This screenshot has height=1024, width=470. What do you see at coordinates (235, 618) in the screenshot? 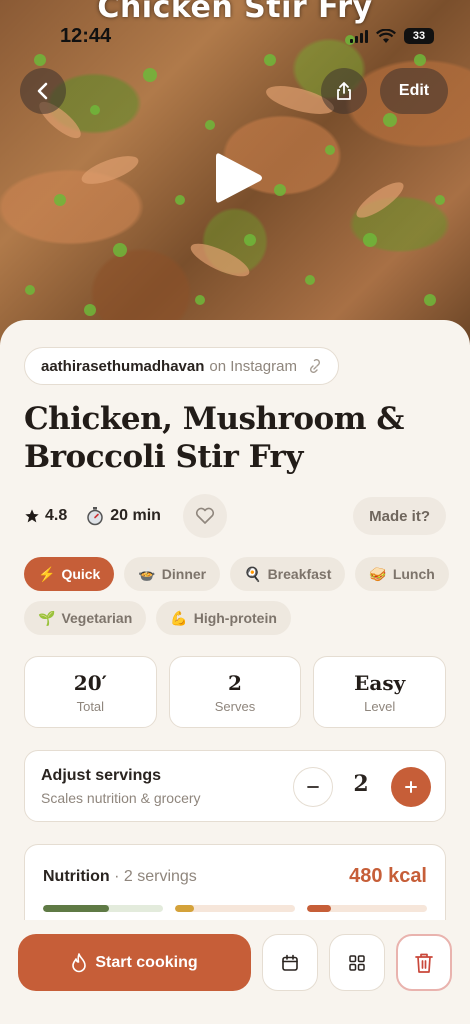
I see `tag-label: High-protein` at bounding box center [235, 618].